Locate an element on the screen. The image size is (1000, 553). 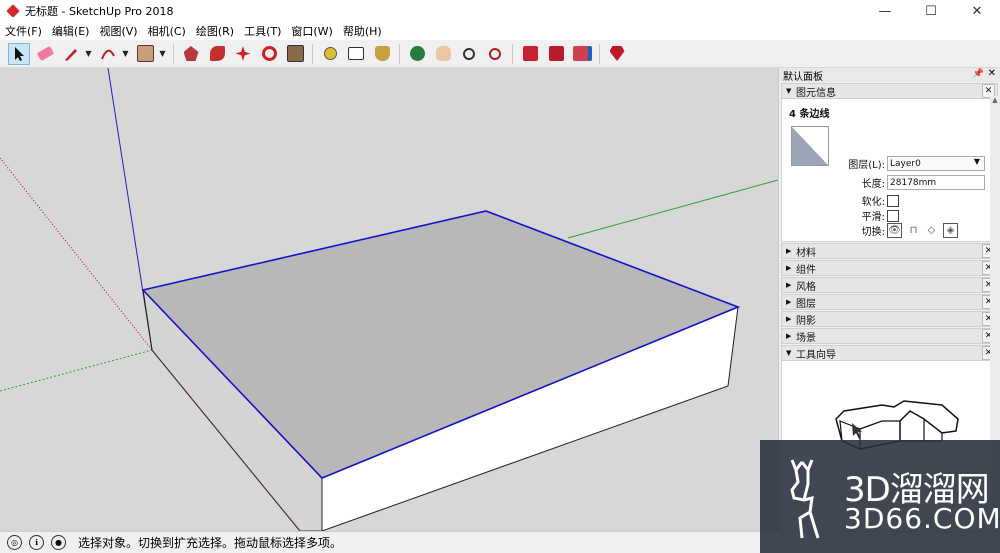
rectangle-icon is located at coordinates (145, 53).